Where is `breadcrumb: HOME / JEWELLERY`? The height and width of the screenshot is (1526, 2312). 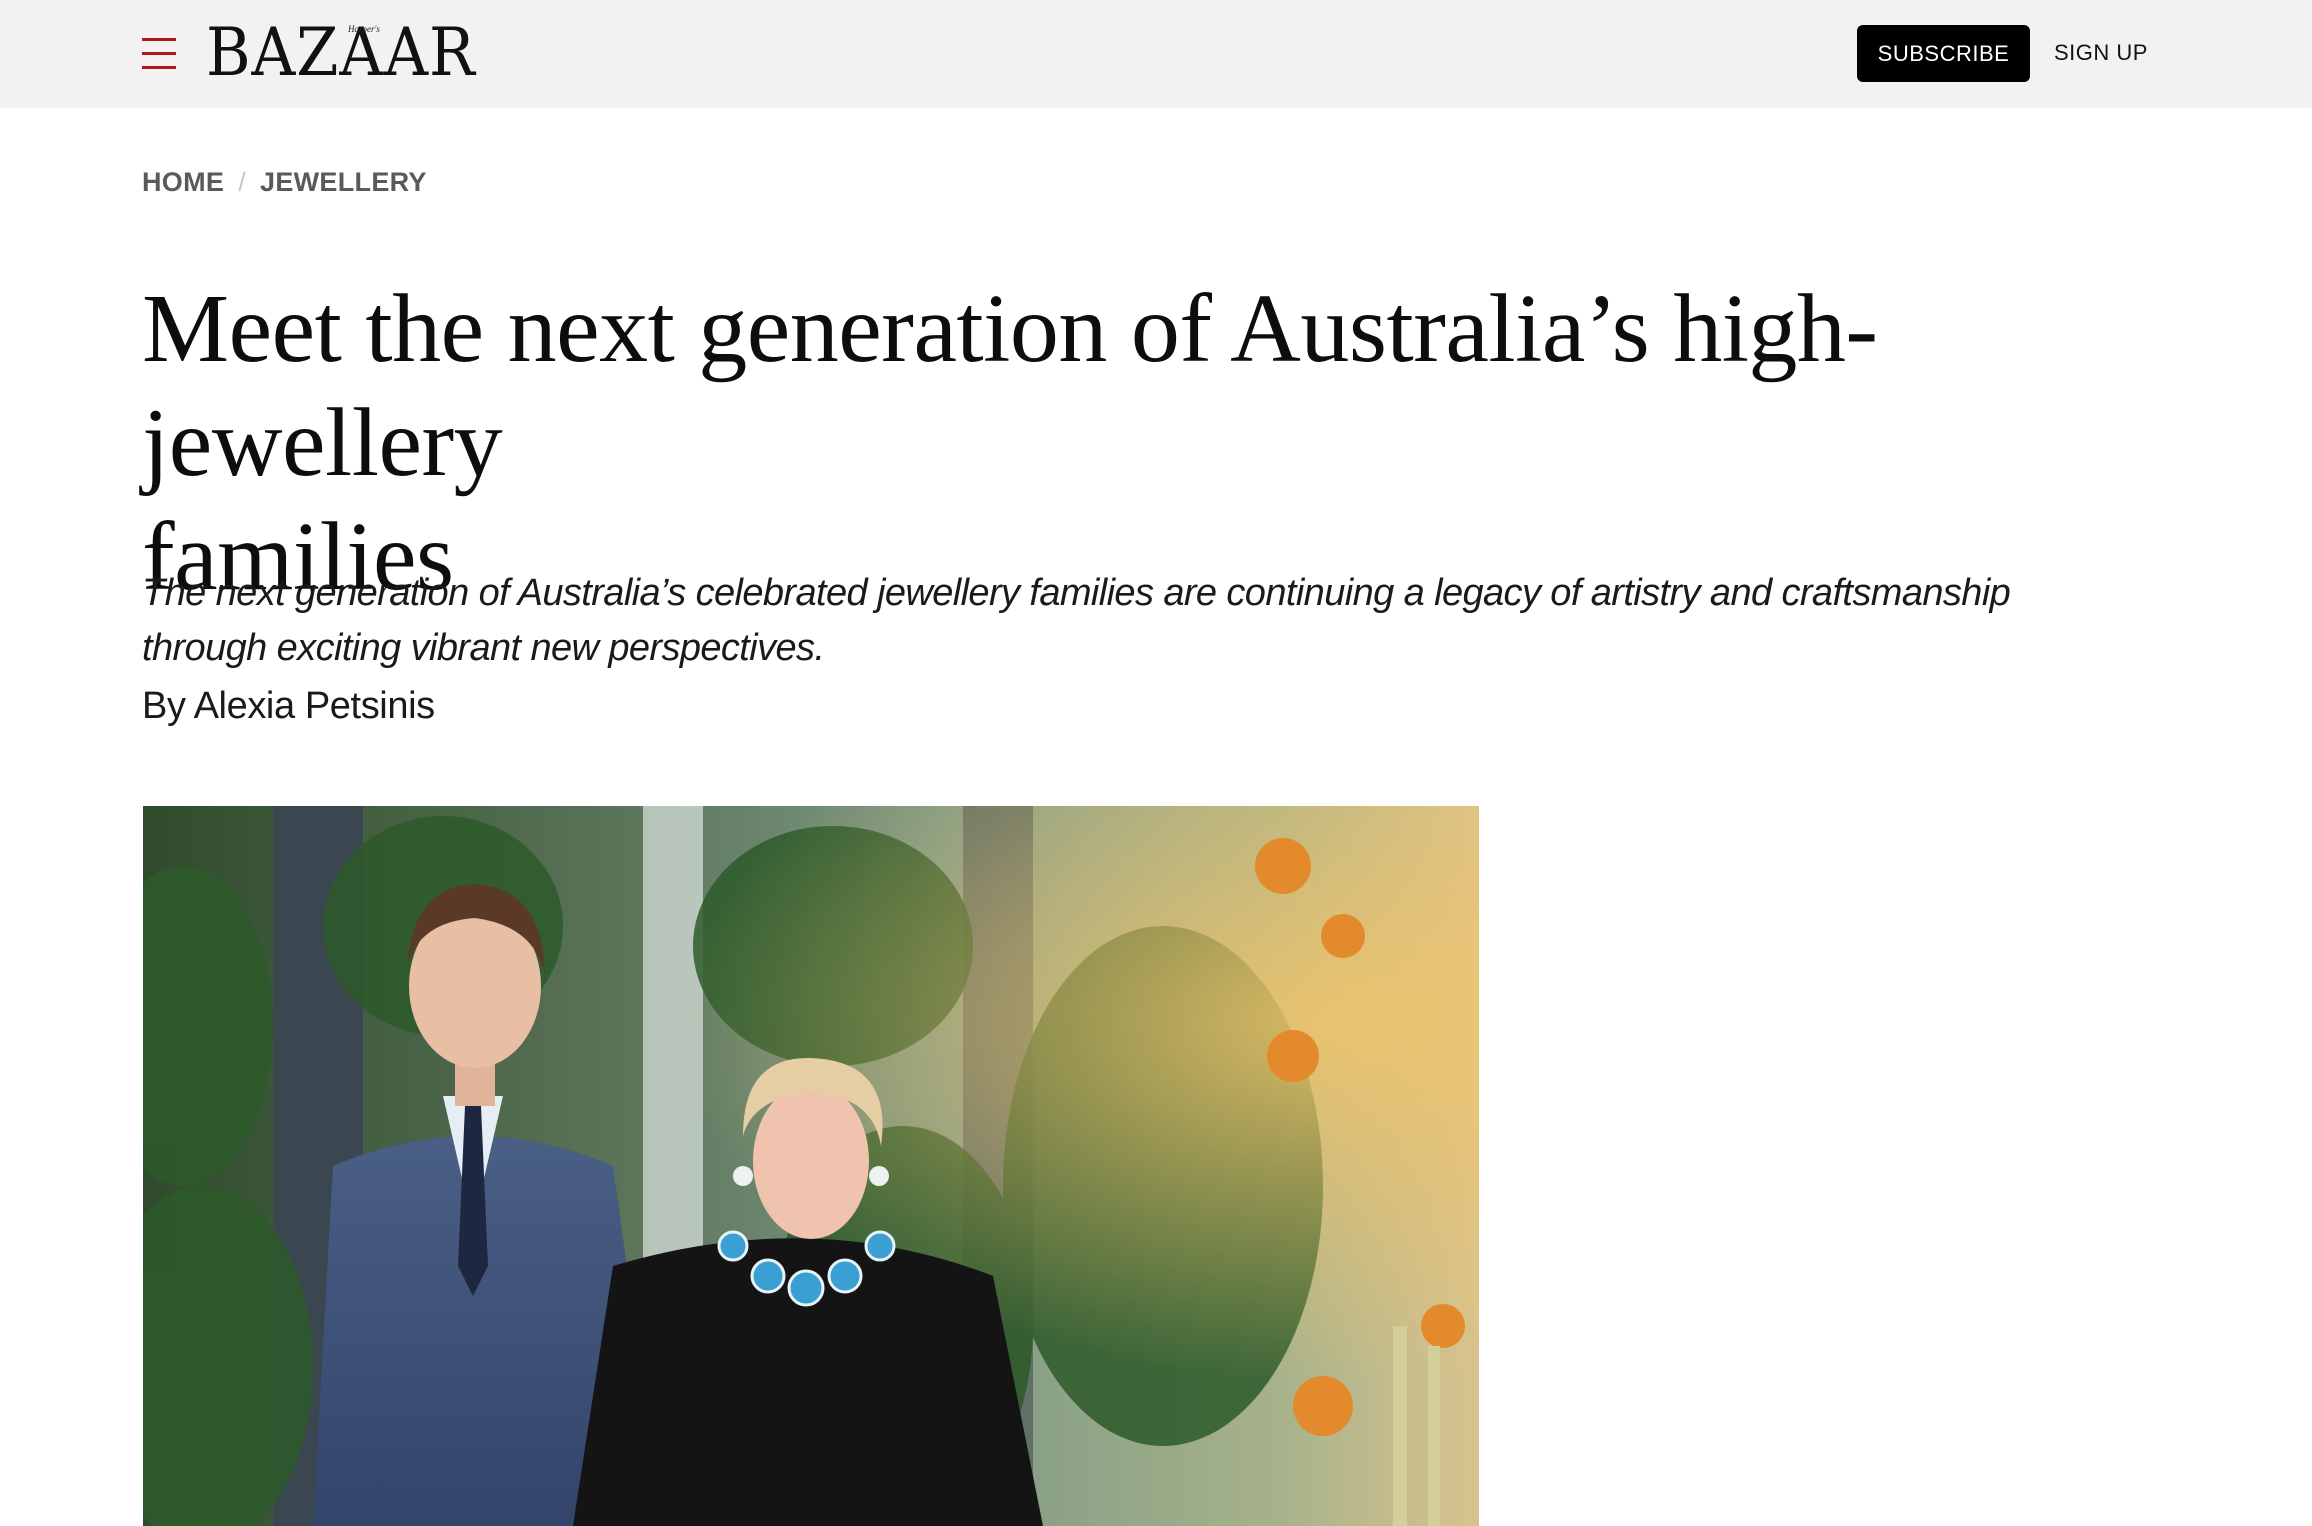 breadcrumb: HOME / JEWELLERY is located at coordinates (284, 182).